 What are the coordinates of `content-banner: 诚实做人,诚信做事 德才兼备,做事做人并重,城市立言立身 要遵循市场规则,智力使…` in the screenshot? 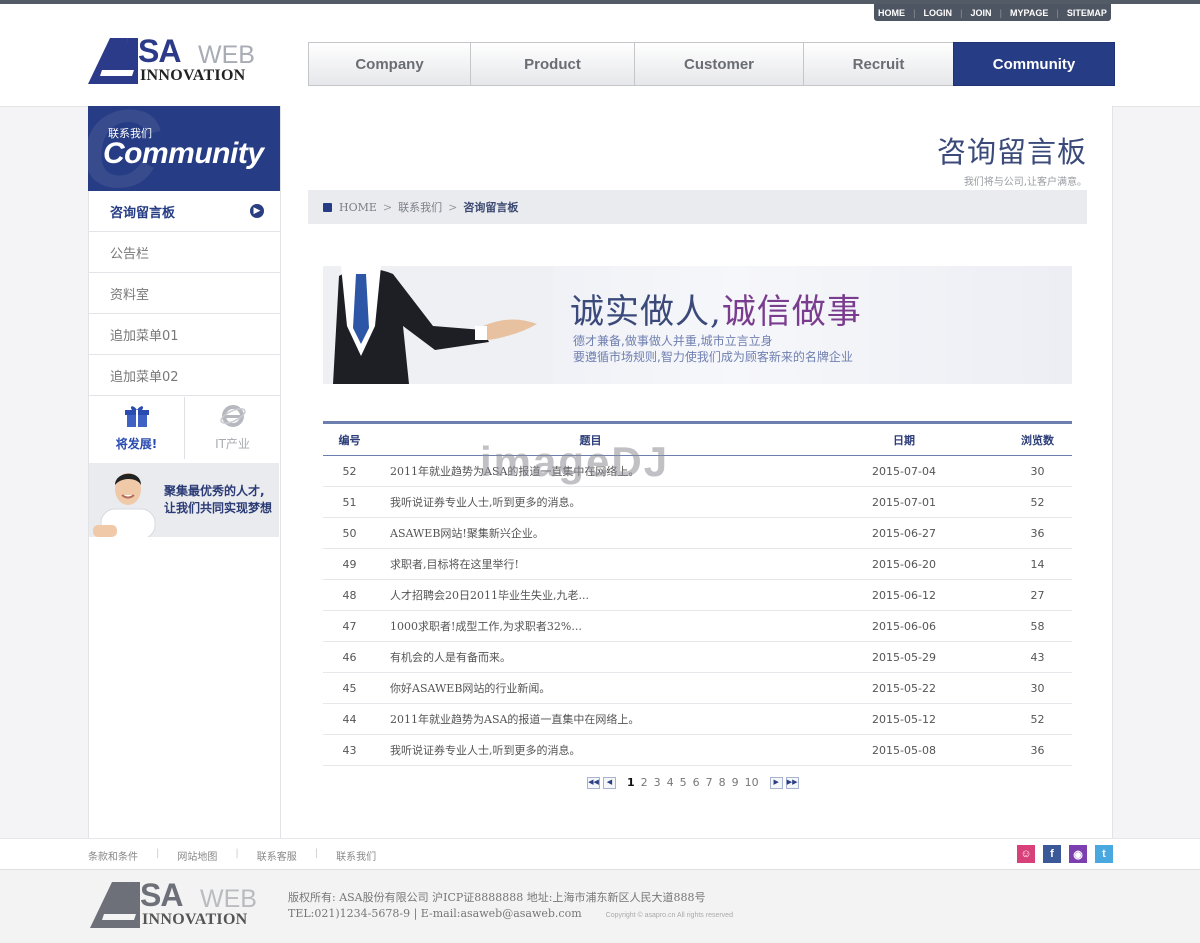 It's located at (697, 325).